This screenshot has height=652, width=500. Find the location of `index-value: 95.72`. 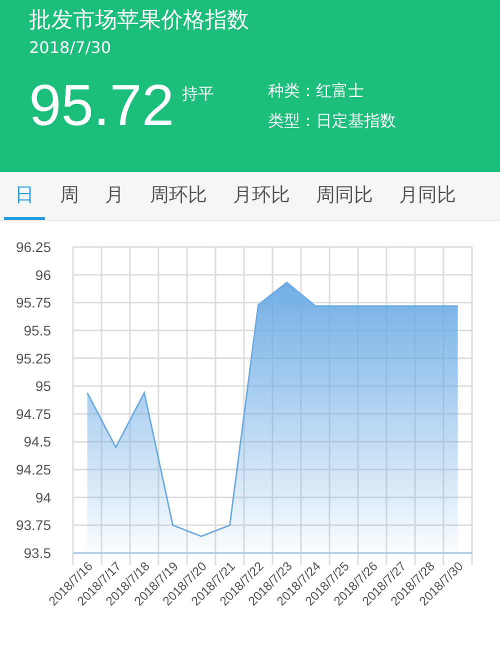

index-value: 95.72 is located at coordinates (101, 106).